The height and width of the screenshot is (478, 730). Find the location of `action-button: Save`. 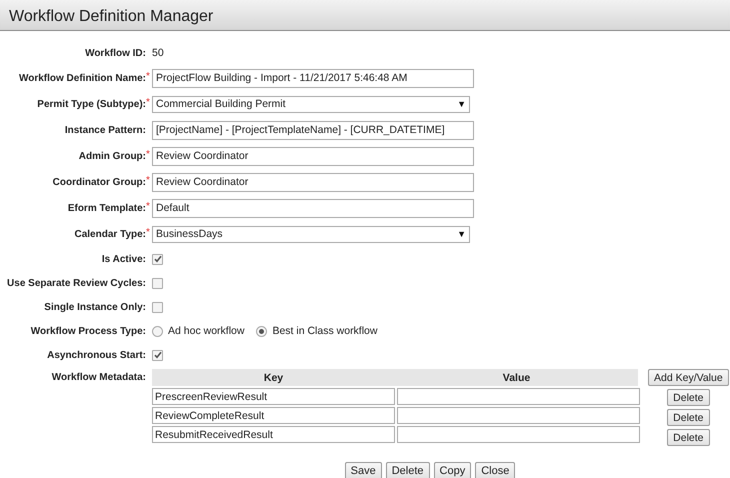

action-button: Save is located at coordinates (363, 470).